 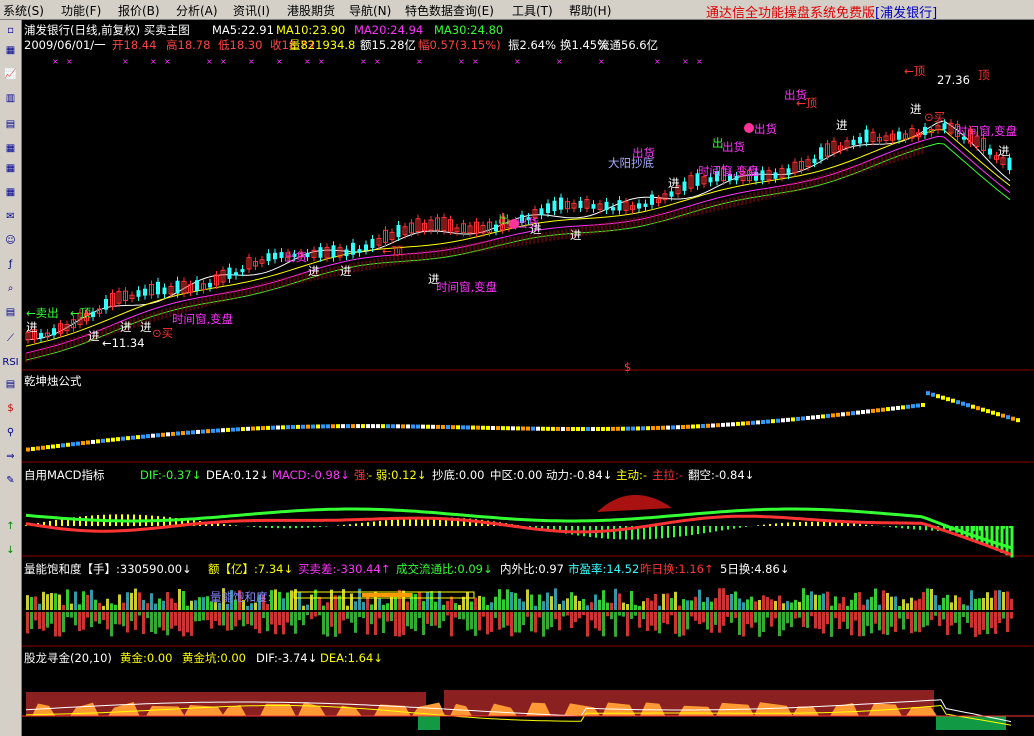 I want to click on menu-item-8: 工具(T), so click(x=532, y=10).